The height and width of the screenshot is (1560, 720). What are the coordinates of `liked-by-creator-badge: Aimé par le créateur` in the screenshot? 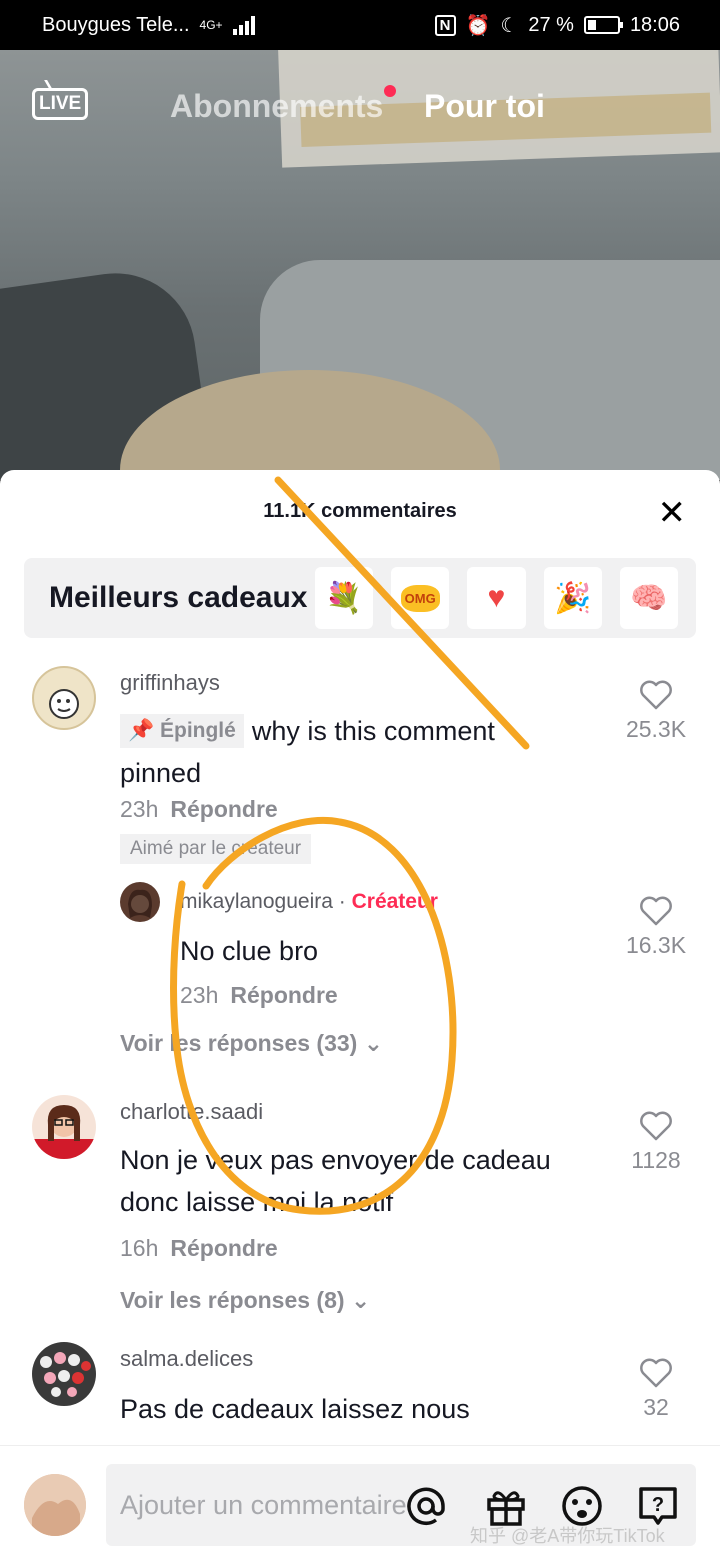 It's located at (216, 849).